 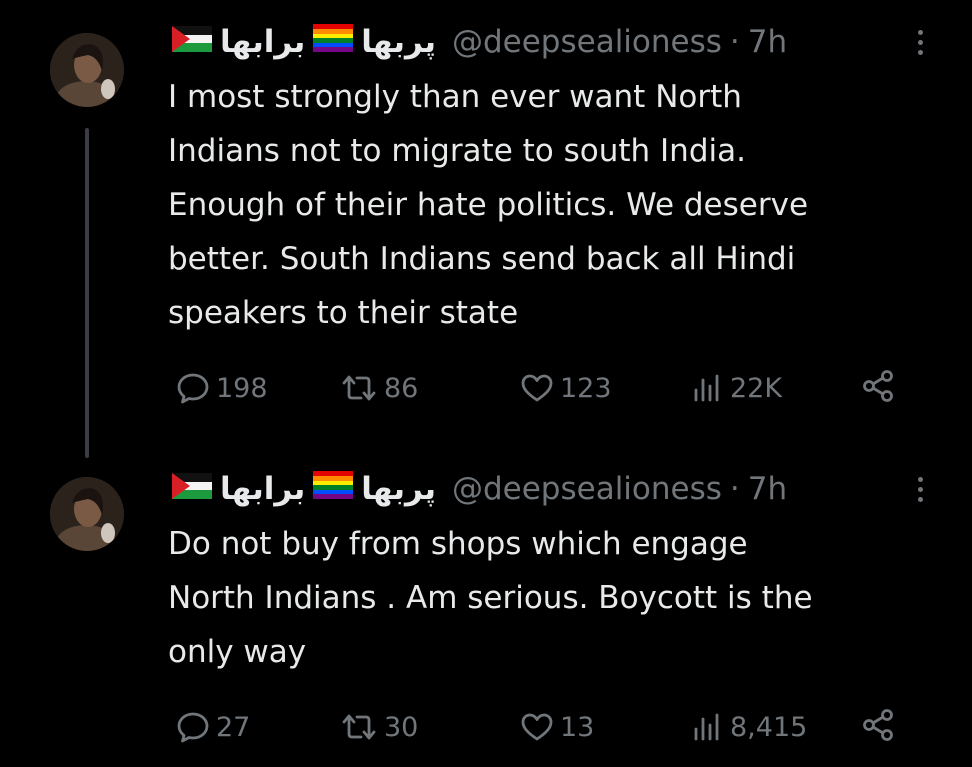 What do you see at coordinates (455, 97) in the screenshot?
I see `tweet-text-line: I most strongly than ever want North` at bounding box center [455, 97].